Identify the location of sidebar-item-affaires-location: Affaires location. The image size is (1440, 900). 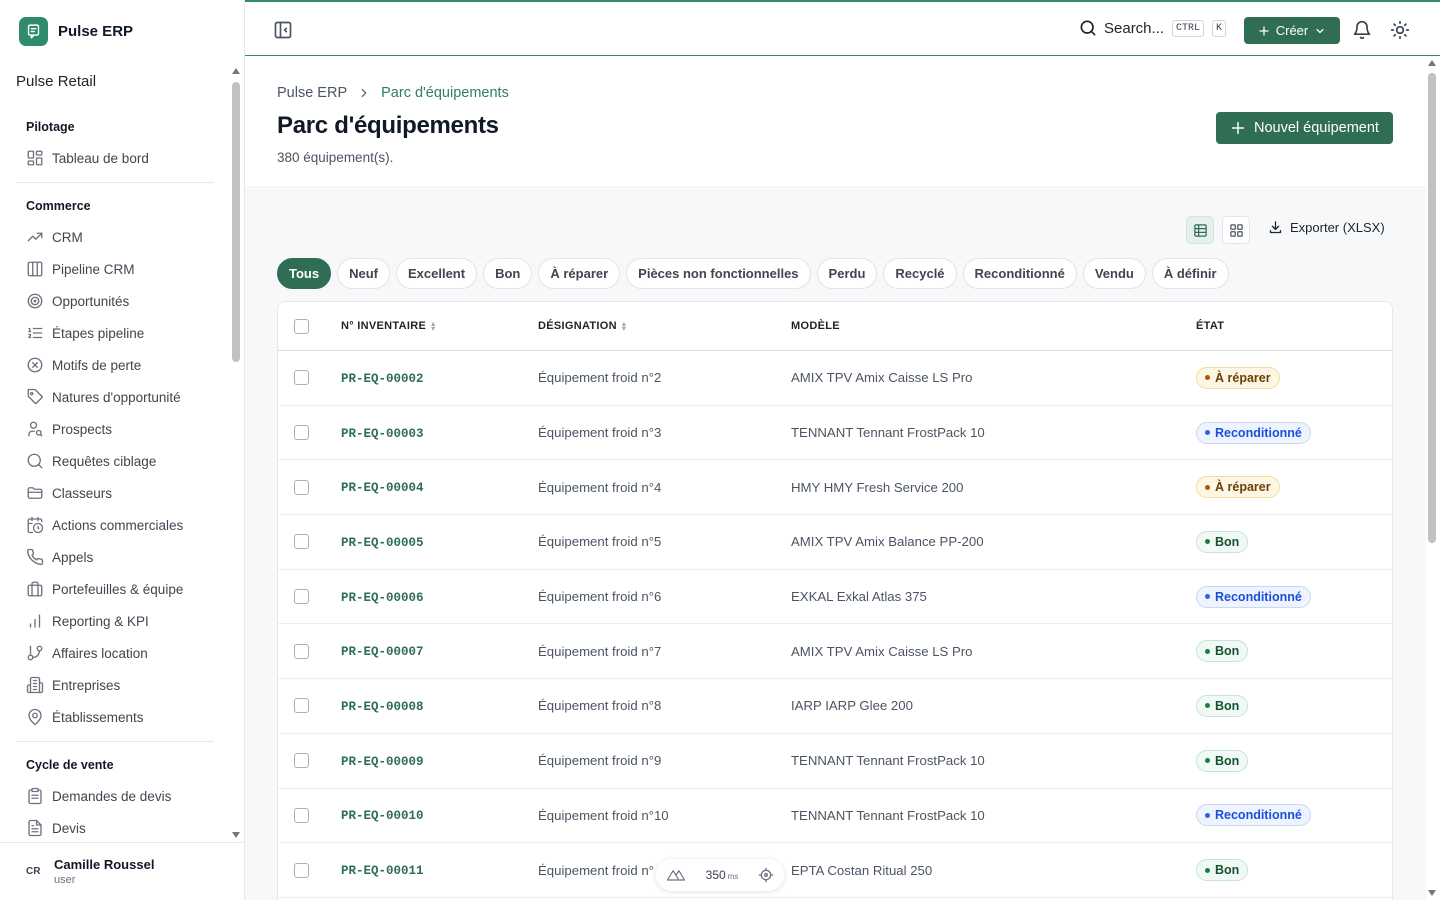
(115, 653).